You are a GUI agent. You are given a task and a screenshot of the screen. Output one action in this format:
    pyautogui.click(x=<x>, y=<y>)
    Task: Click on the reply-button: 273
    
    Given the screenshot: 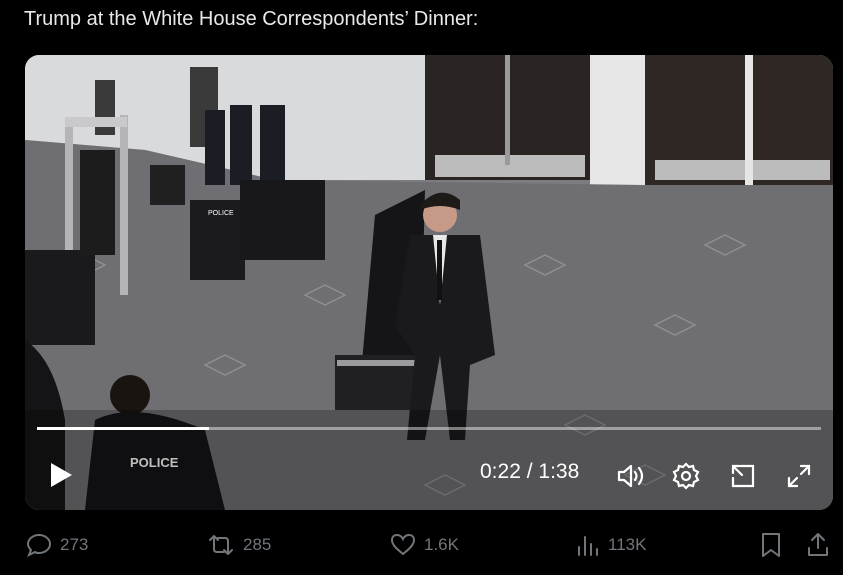 What is the action you would take?
    pyautogui.click(x=57, y=545)
    